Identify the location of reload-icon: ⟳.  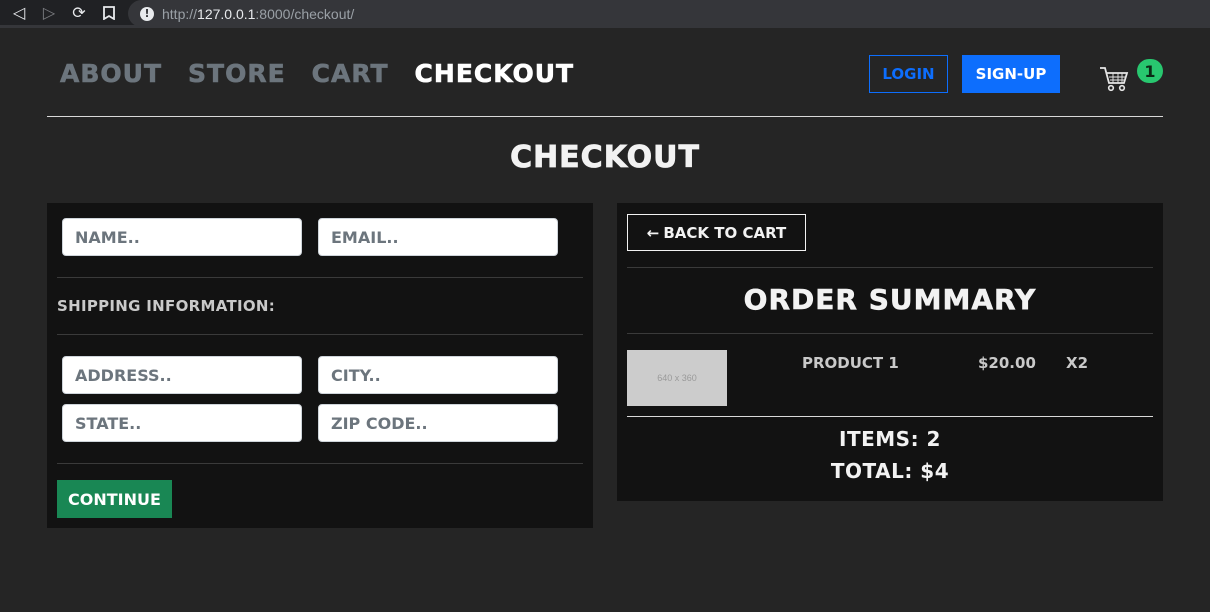
(79, 13).